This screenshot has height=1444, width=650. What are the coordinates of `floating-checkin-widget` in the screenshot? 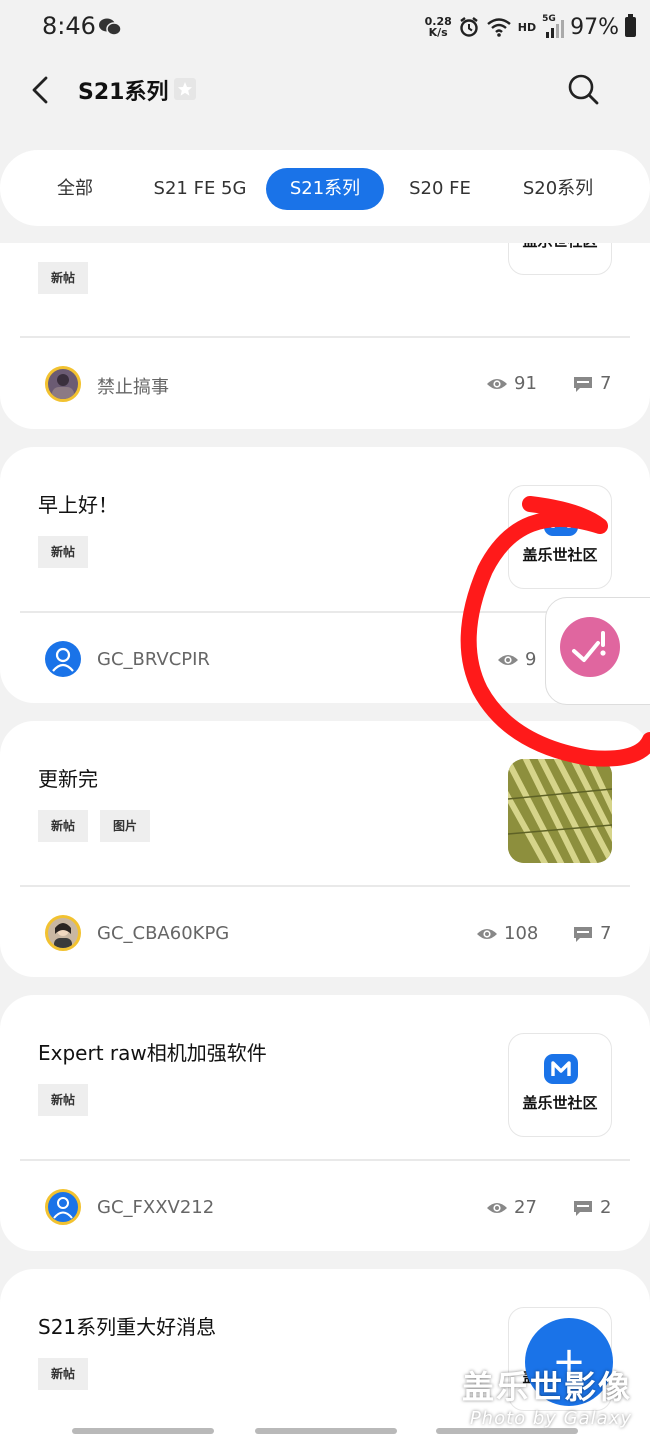 It's located at (597, 651).